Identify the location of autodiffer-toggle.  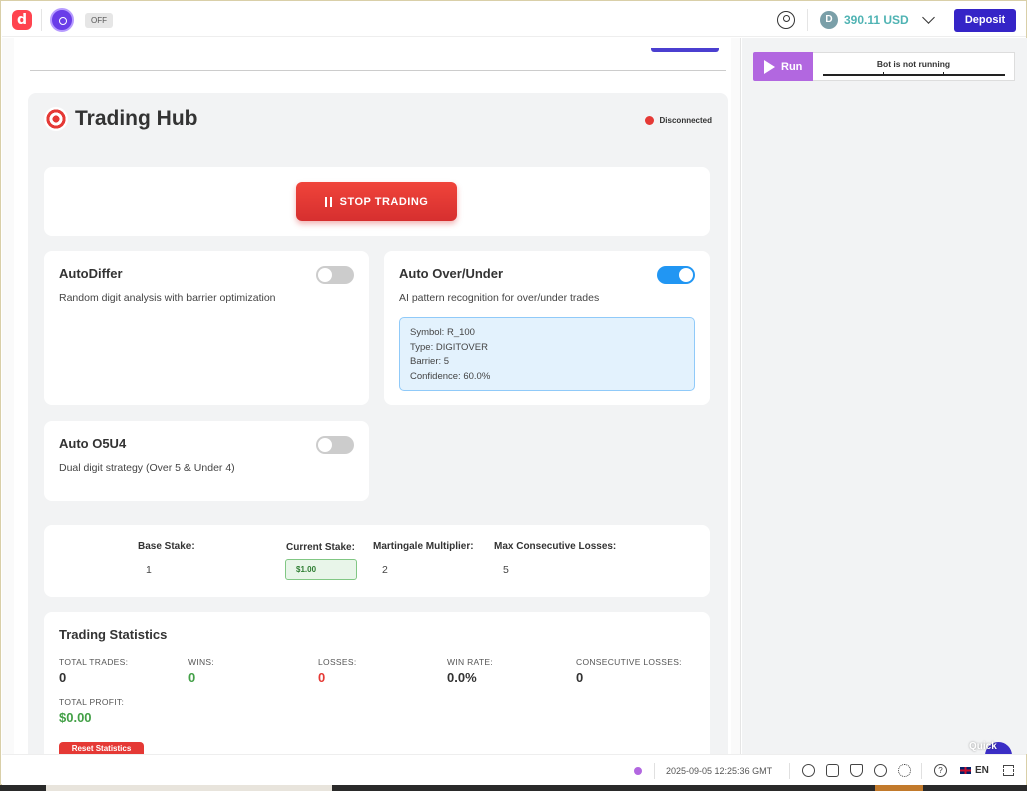
(335, 275).